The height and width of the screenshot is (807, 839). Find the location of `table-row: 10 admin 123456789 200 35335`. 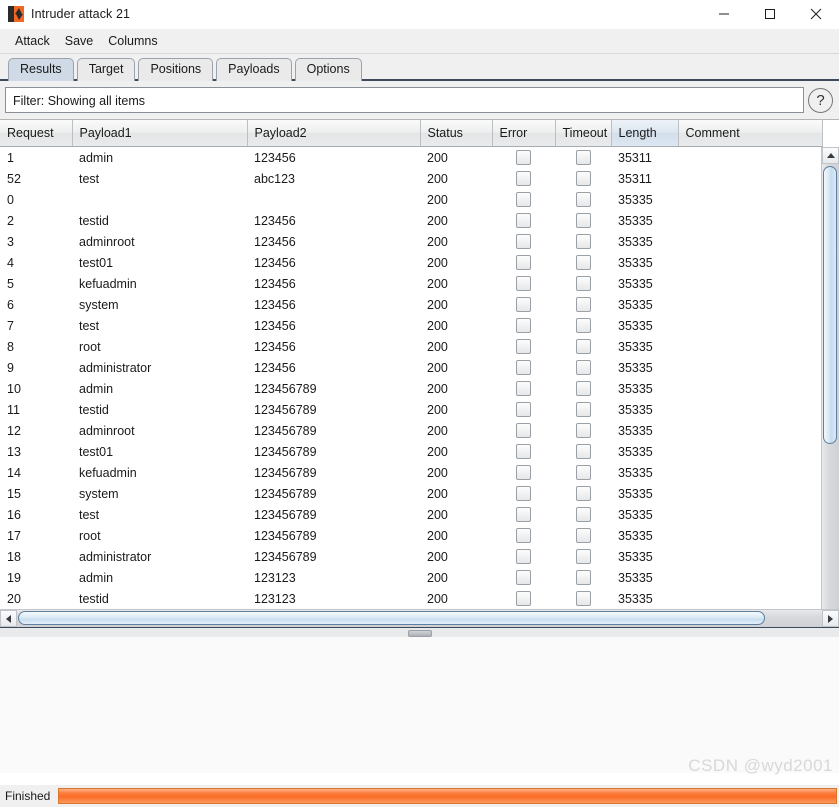

table-row: 10 admin 123456789 200 35335 is located at coordinates (411, 388).